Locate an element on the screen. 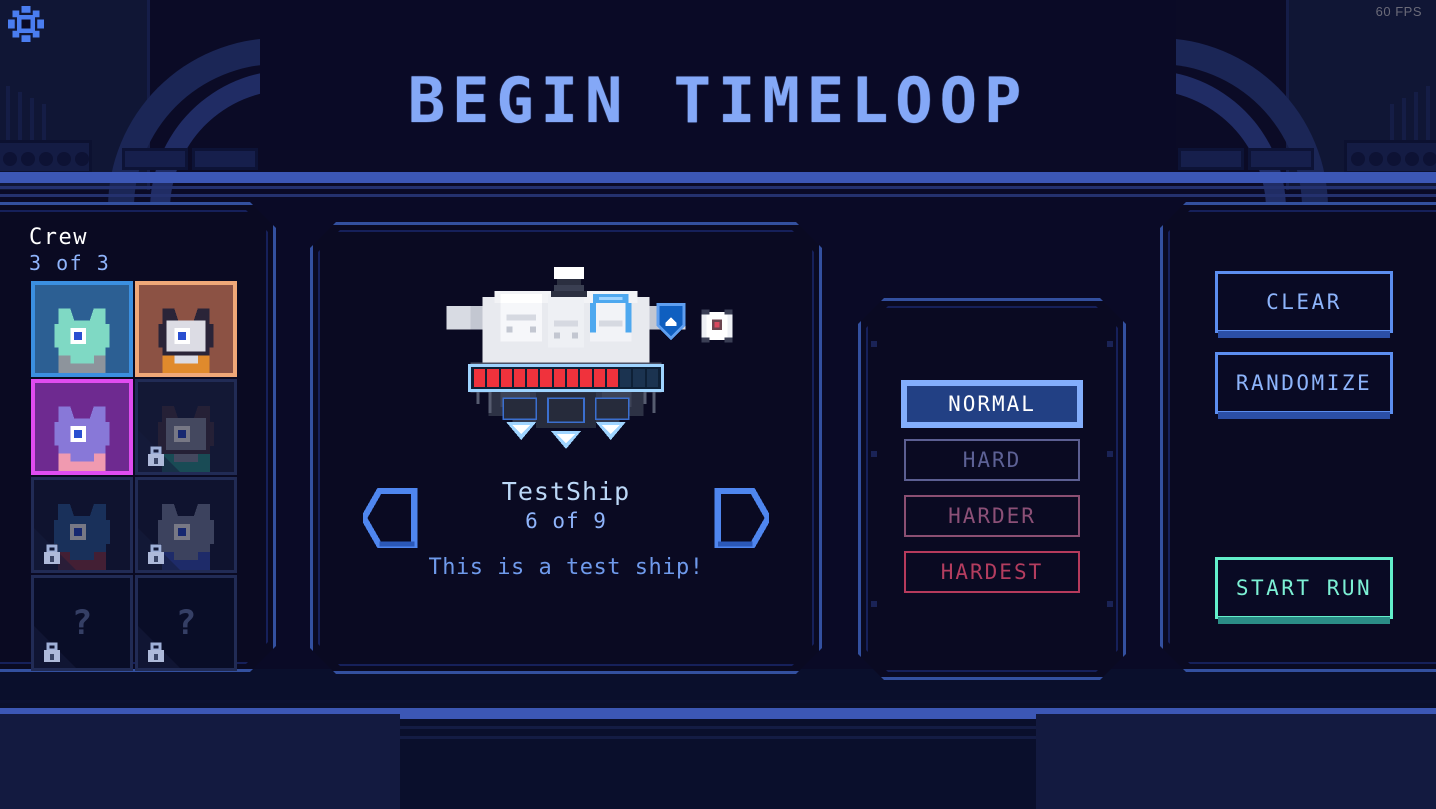  background-vent-right is located at coordinates (1390, 157).